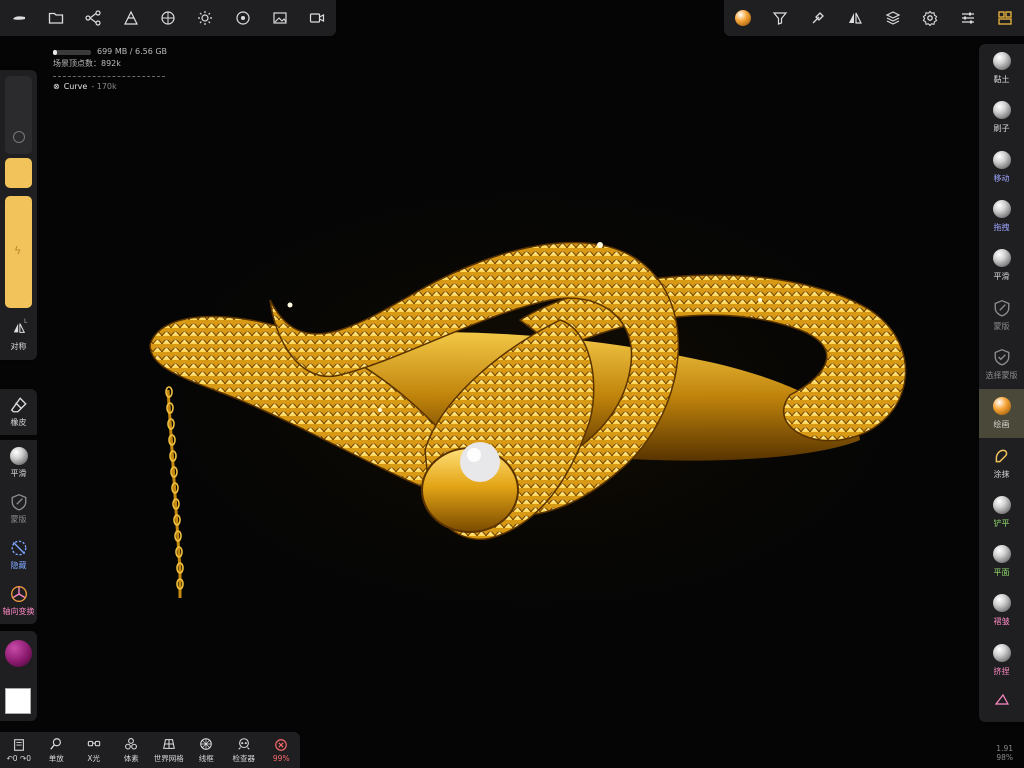 This screenshot has width=1024, height=768. What do you see at coordinates (18, 173) in the screenshot?
I see `radius-slider-fill` at bounding box center [18, 173].